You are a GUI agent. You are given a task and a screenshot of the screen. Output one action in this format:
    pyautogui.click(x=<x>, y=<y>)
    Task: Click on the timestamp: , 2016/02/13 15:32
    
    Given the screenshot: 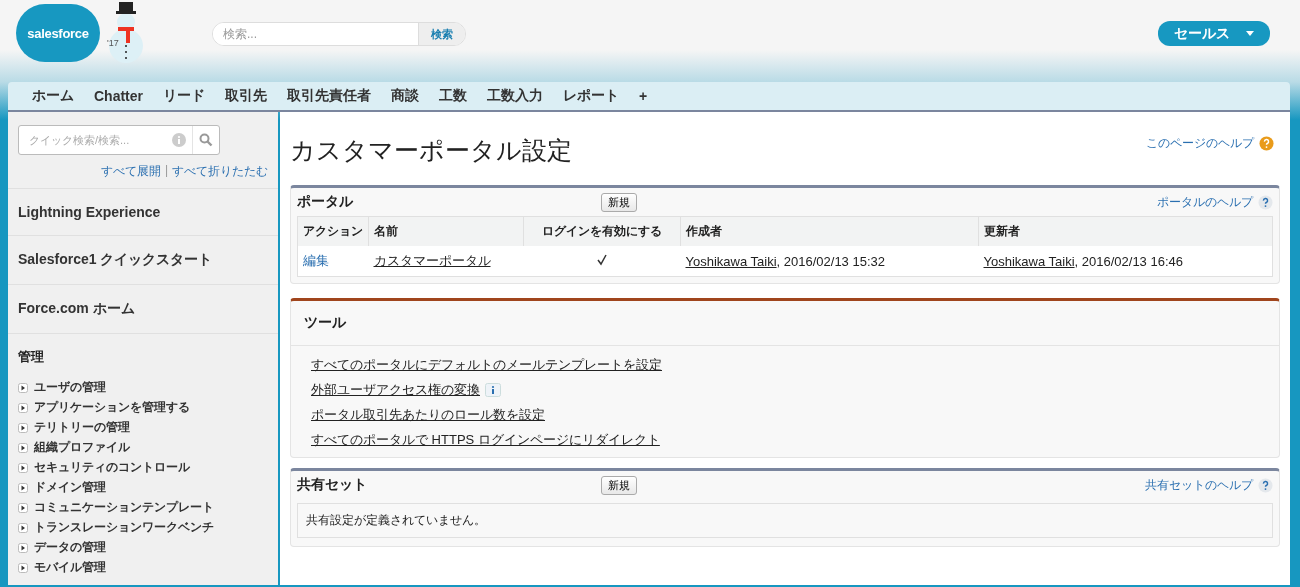 What is the action you would take?
    pyautogui.click(x=830, y=261)
    